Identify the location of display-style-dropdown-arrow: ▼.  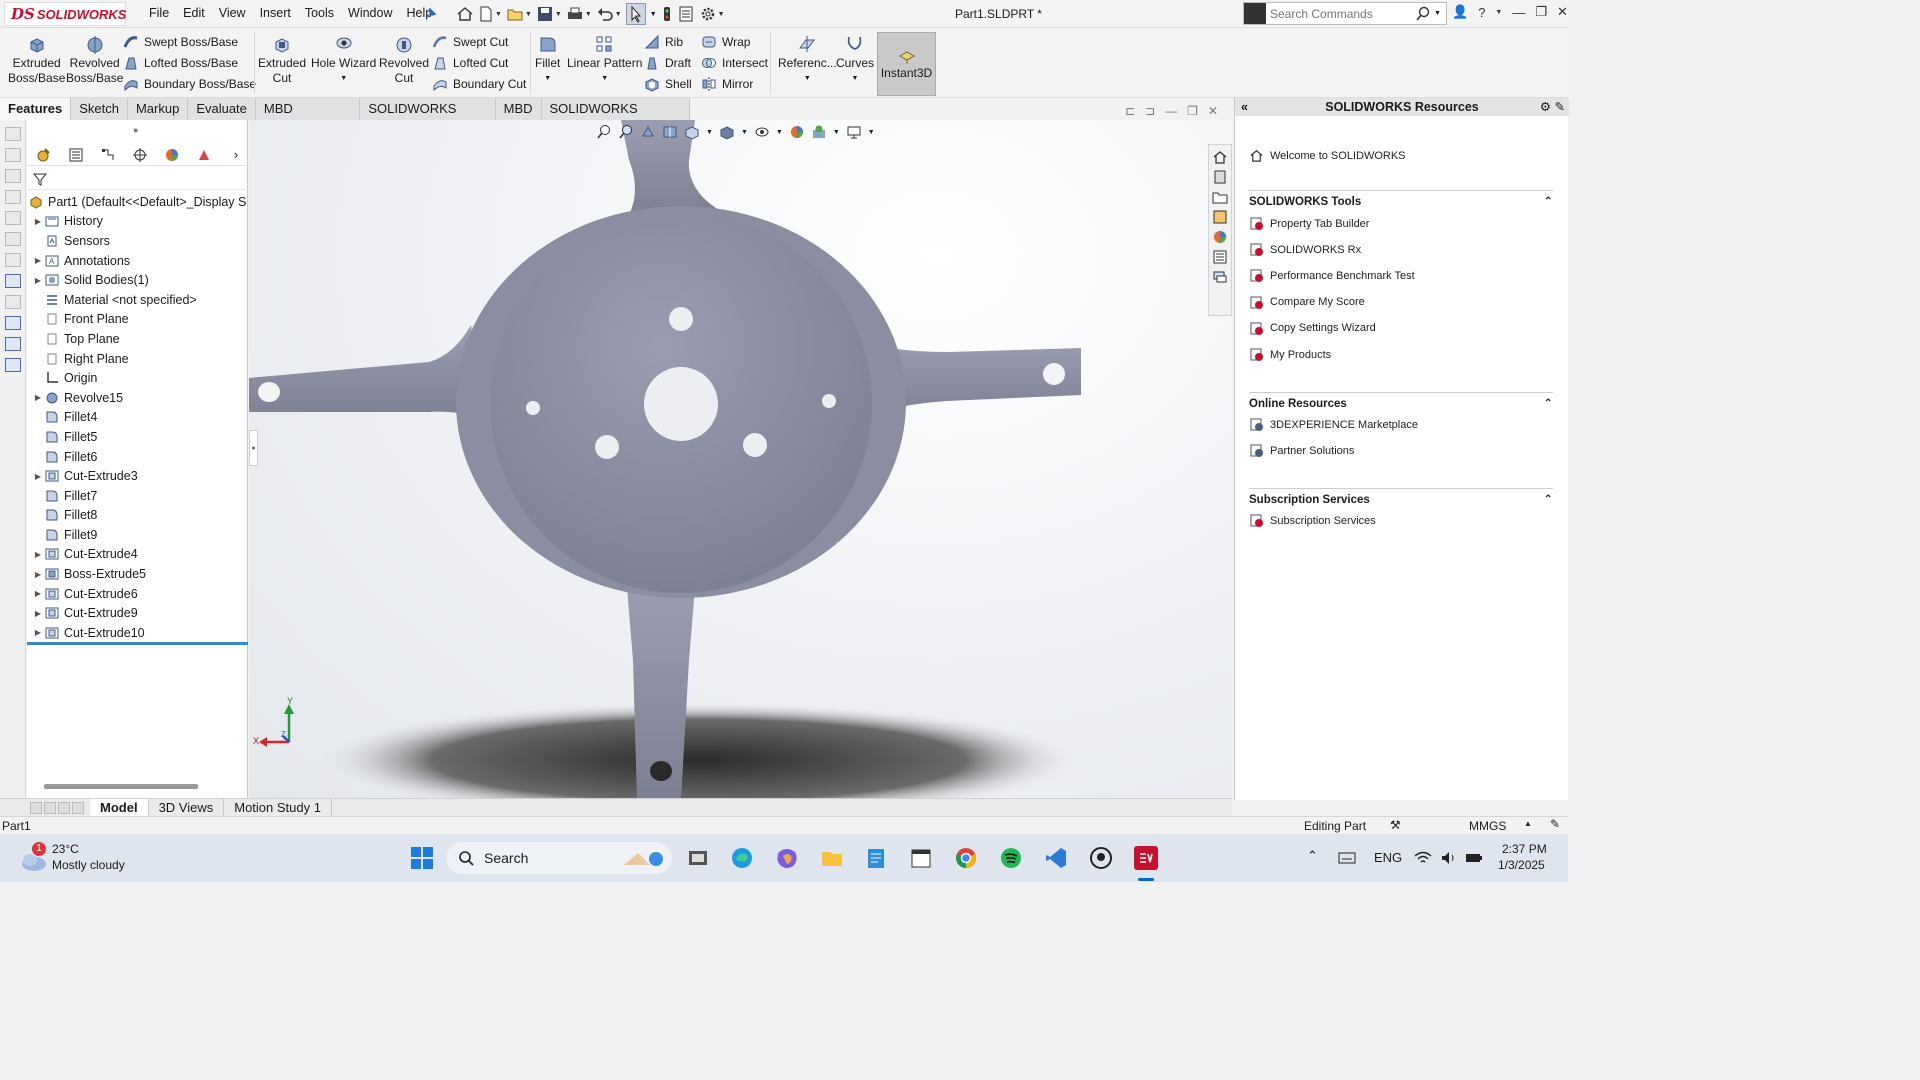
(744, 132).